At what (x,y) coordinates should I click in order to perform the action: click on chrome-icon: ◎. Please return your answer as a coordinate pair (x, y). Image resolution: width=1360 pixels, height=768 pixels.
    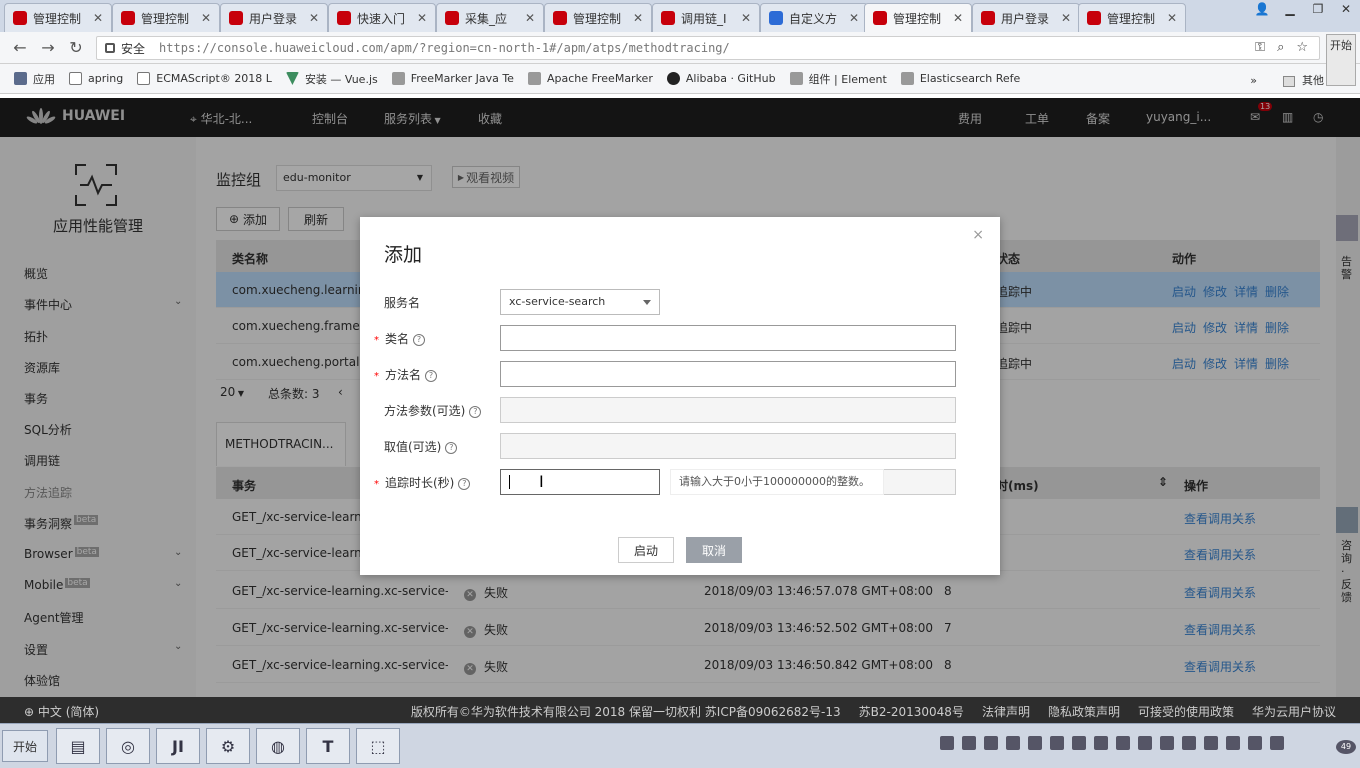
    Looking at the image, I should click on (128, 746).